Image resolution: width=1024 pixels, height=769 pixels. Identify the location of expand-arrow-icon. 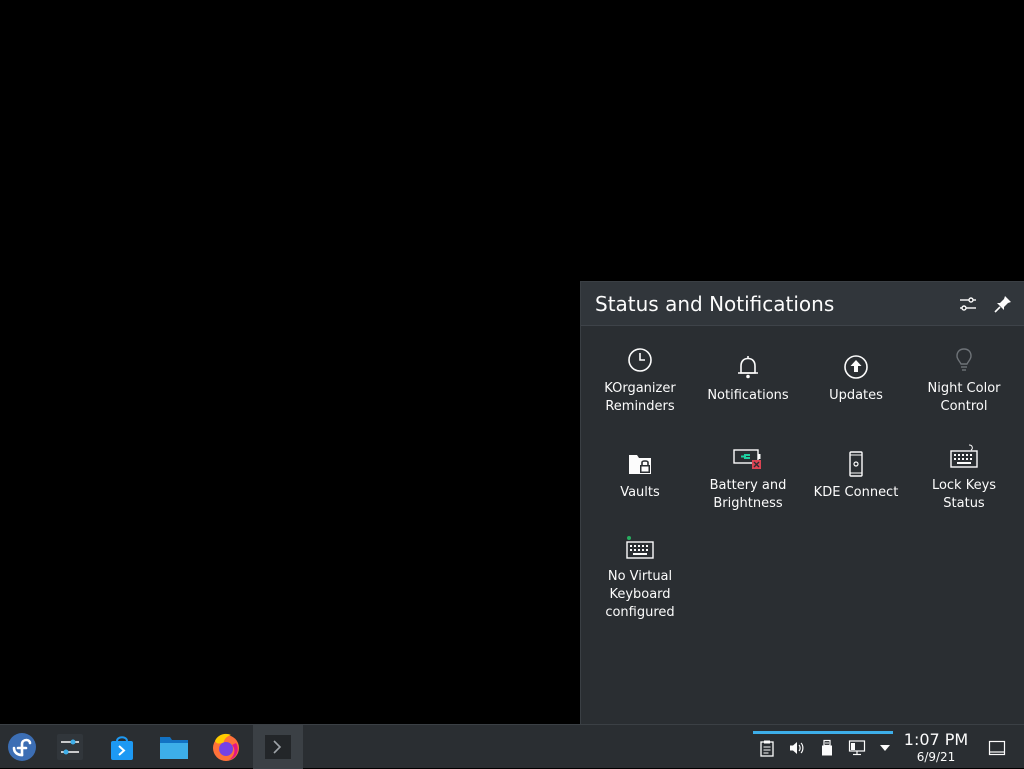
(885, 748).